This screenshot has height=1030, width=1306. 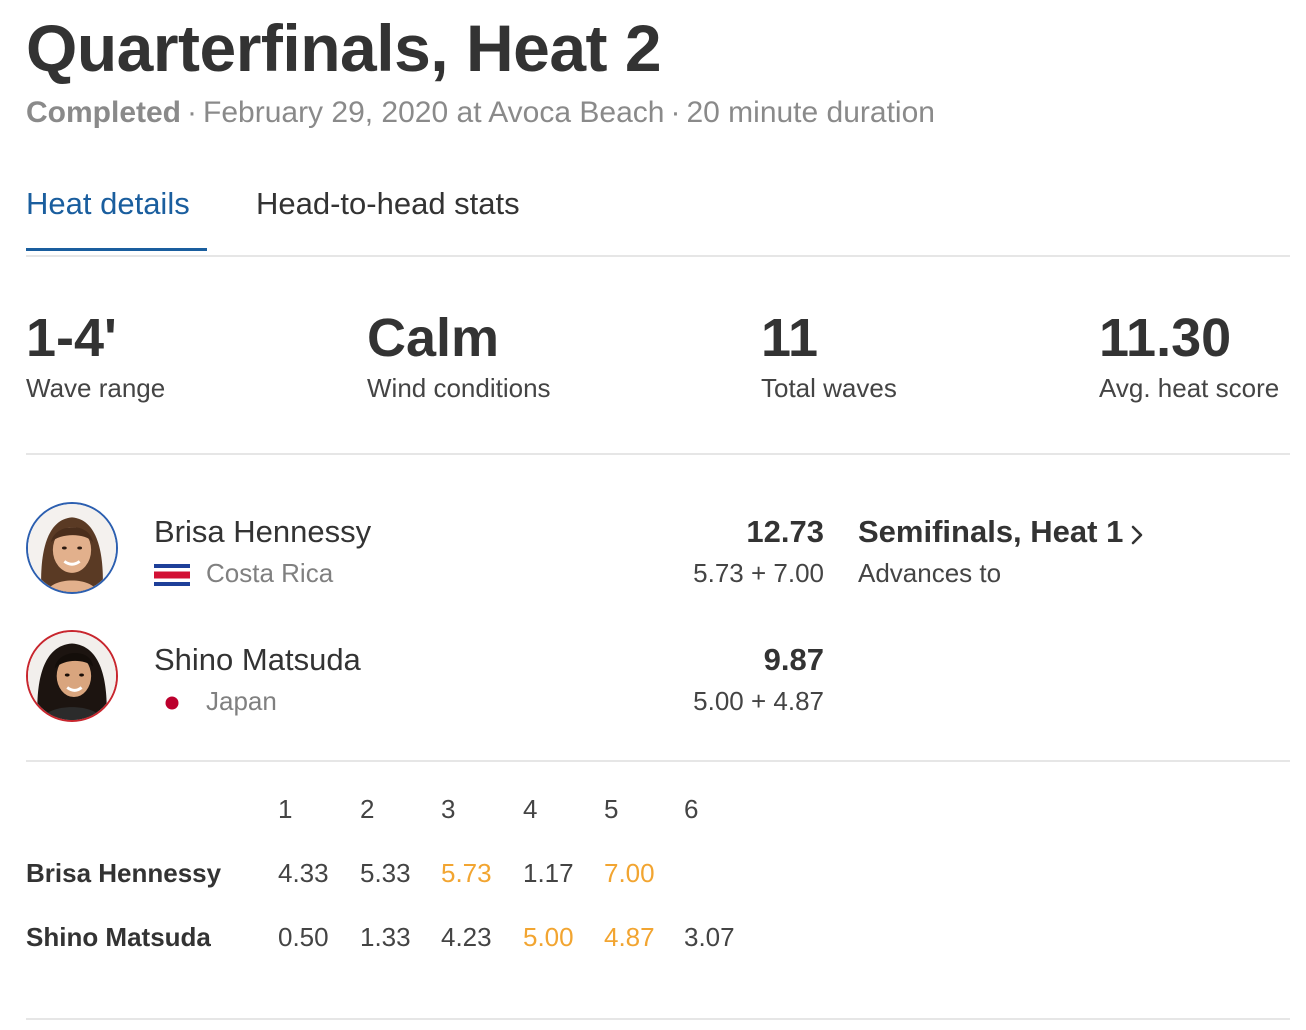 What do you see at coordinates (172, 703) in the screenshot?
I see `japan-flag-icon` at bounding box center [172, 703].